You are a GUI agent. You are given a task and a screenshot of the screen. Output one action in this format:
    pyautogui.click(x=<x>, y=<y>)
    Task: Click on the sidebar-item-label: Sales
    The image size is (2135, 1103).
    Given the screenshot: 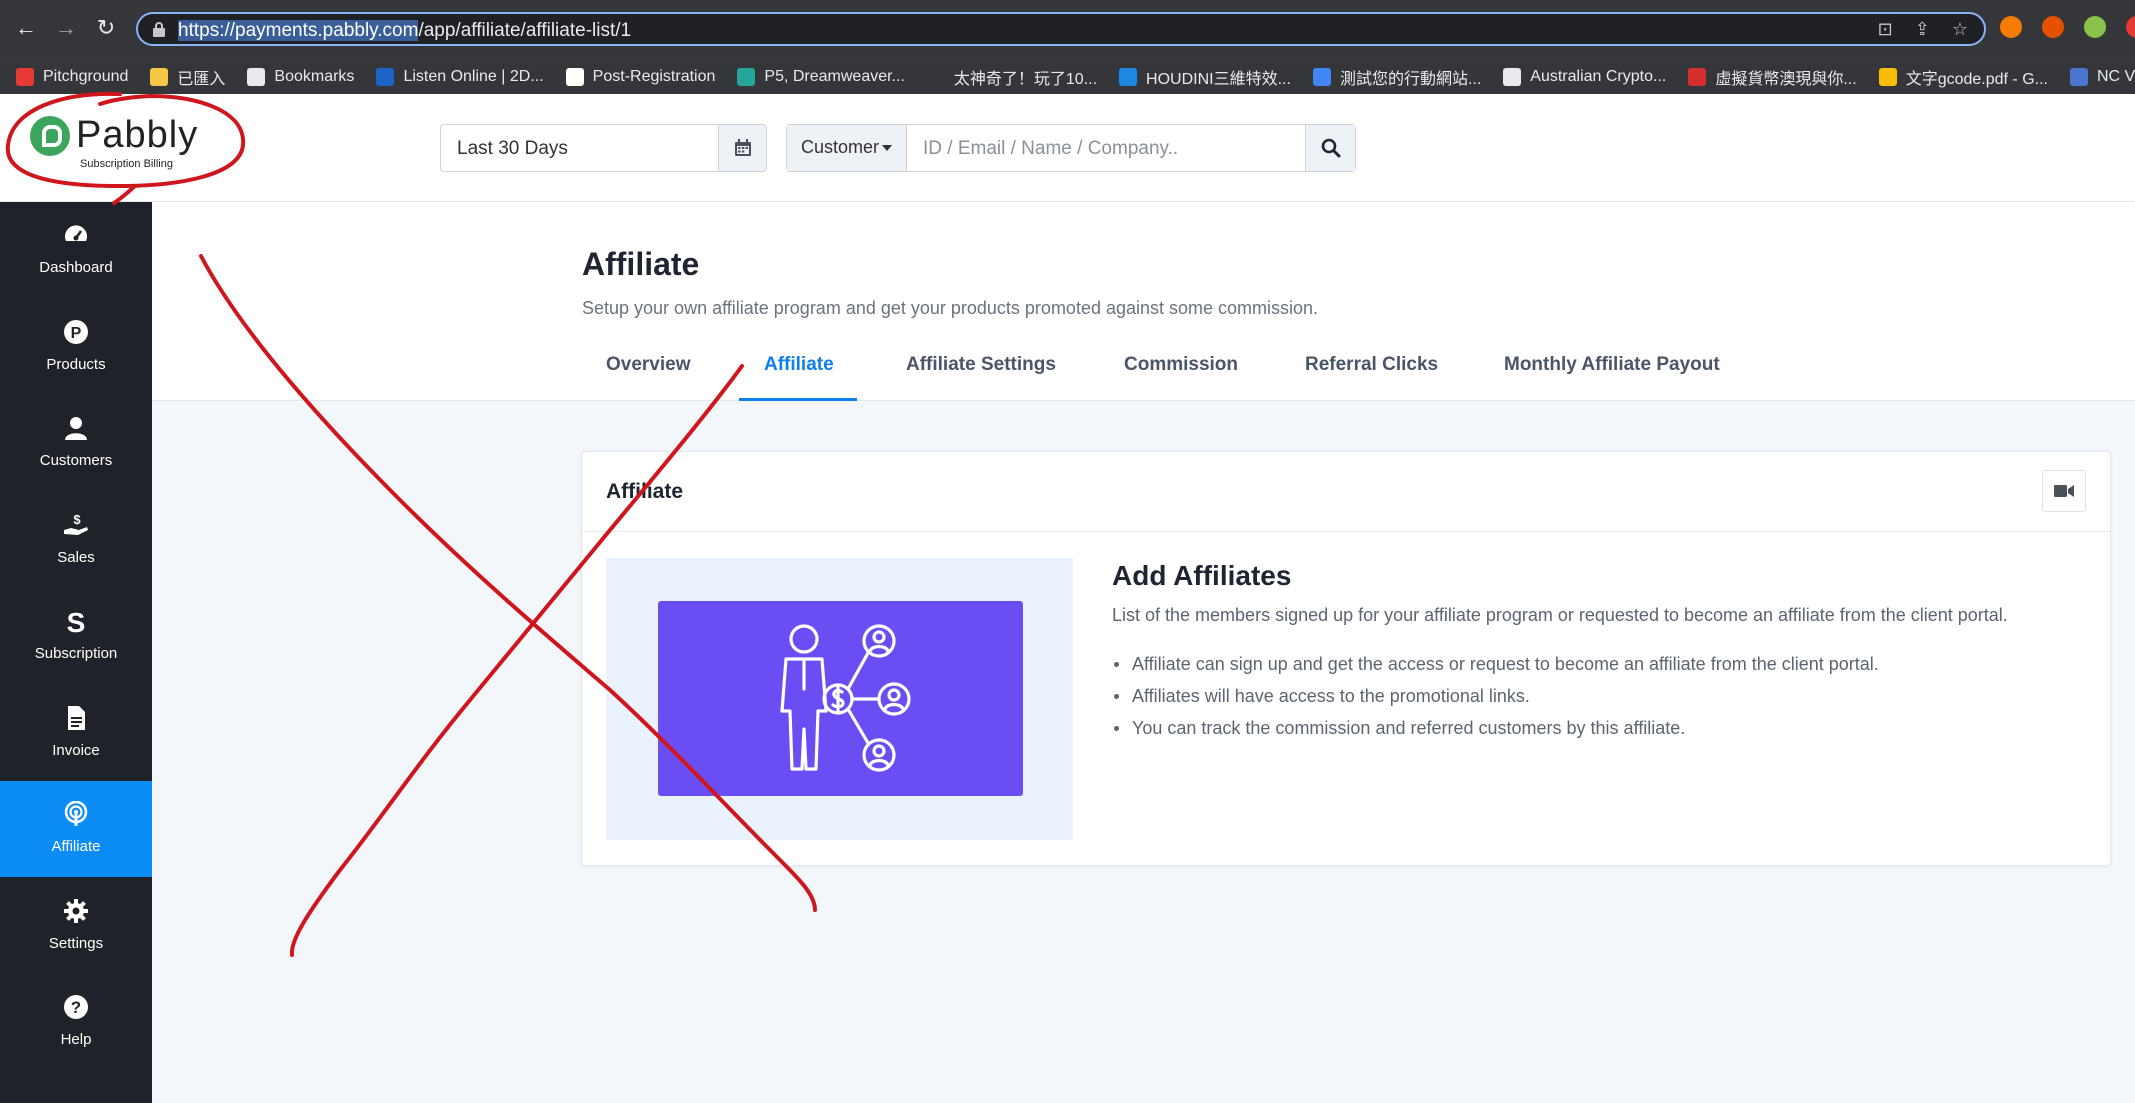 What is the action you would take?
    pyautogui.click(x=76, y=557)
    